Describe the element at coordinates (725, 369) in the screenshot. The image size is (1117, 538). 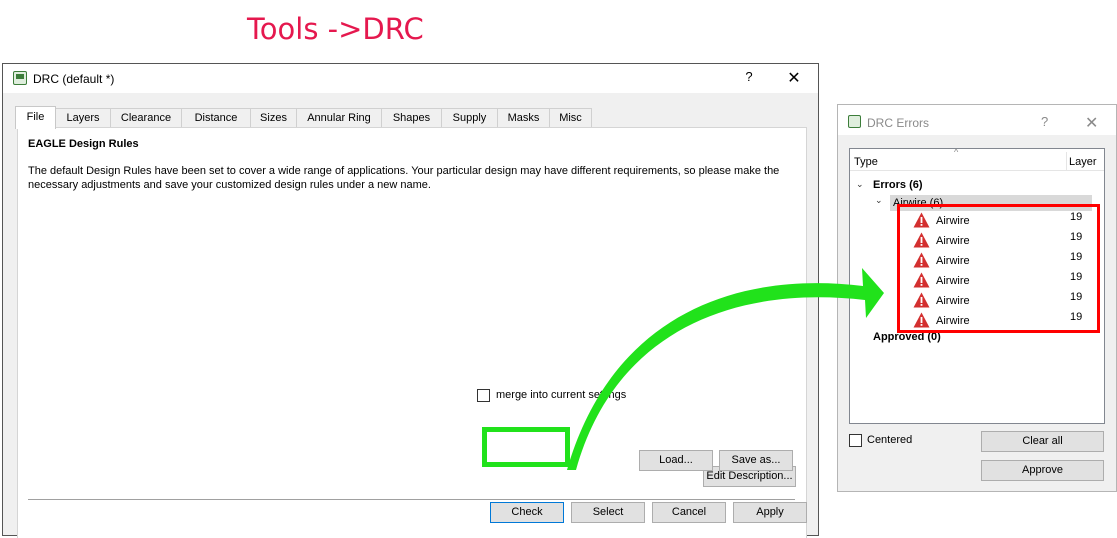
I see `annotation-arrow-icon` at that location.